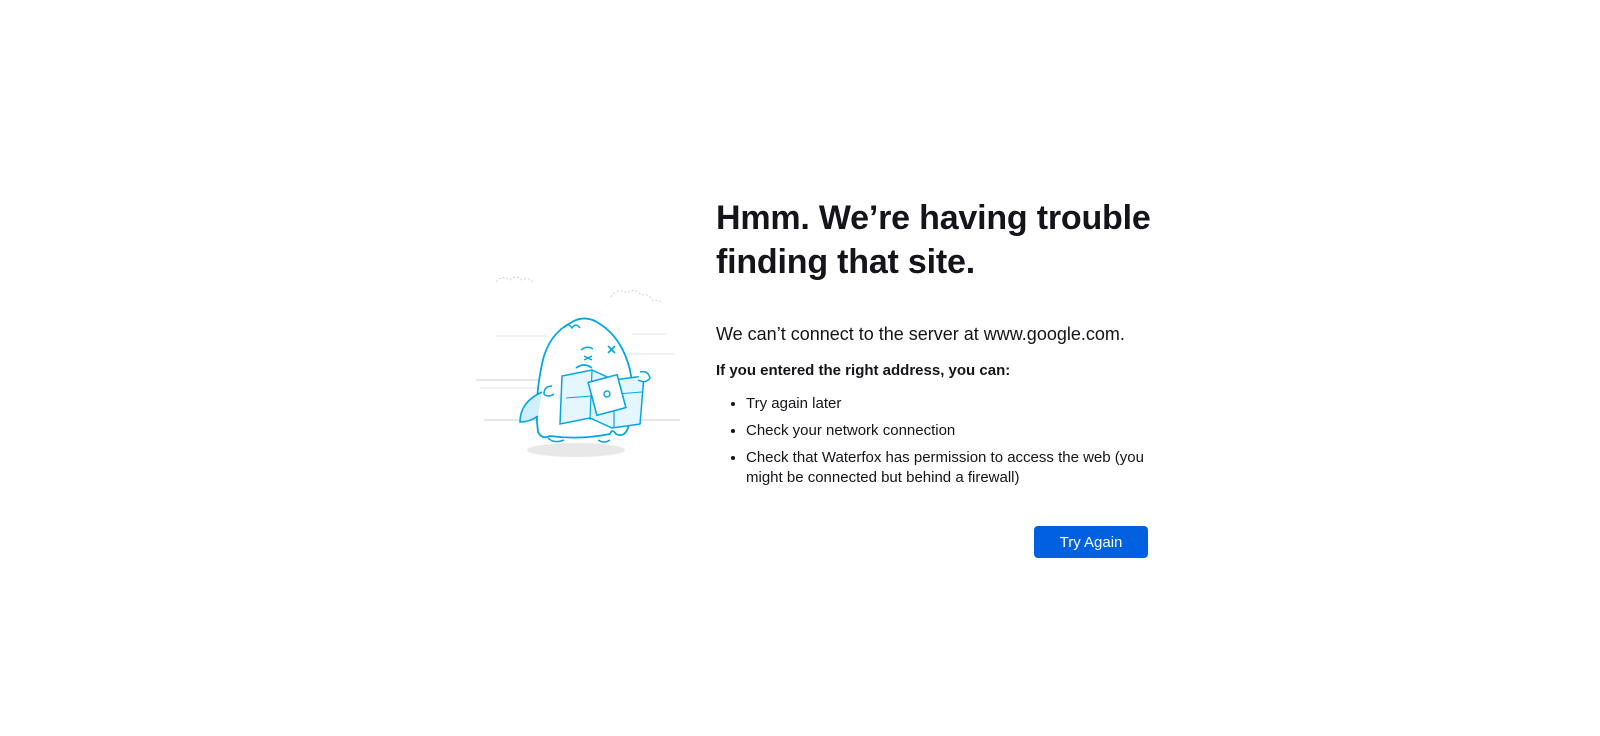  What do you see at coordinates (951, 431) in the screenshot?
I see `list-item: Check your network connection` at bounding box center [951, 431].